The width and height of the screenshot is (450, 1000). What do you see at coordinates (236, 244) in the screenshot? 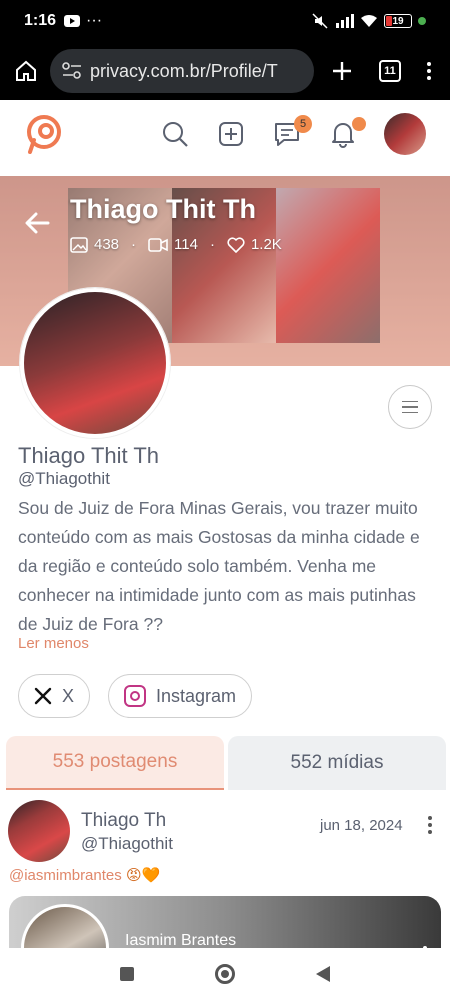
I see `heart-icon` at bounding box center [236, 244].